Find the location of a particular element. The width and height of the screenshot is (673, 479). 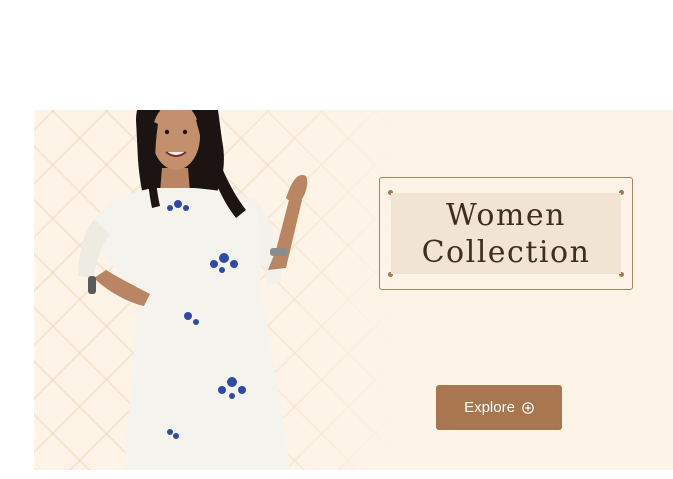

collection-title-box: Women Collection is located at coordinates (506, 233).